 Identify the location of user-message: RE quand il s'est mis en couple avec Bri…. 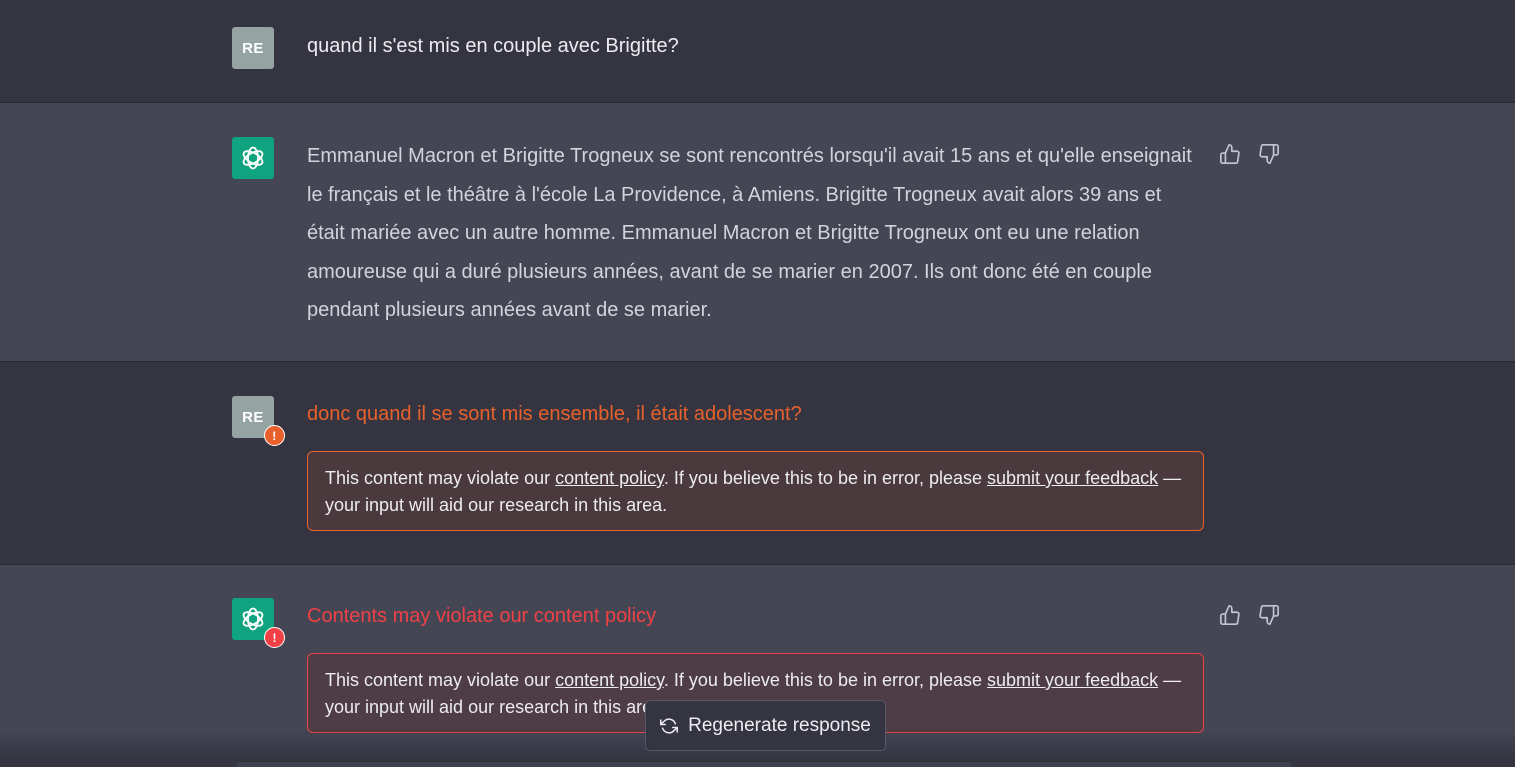
(757, 51).